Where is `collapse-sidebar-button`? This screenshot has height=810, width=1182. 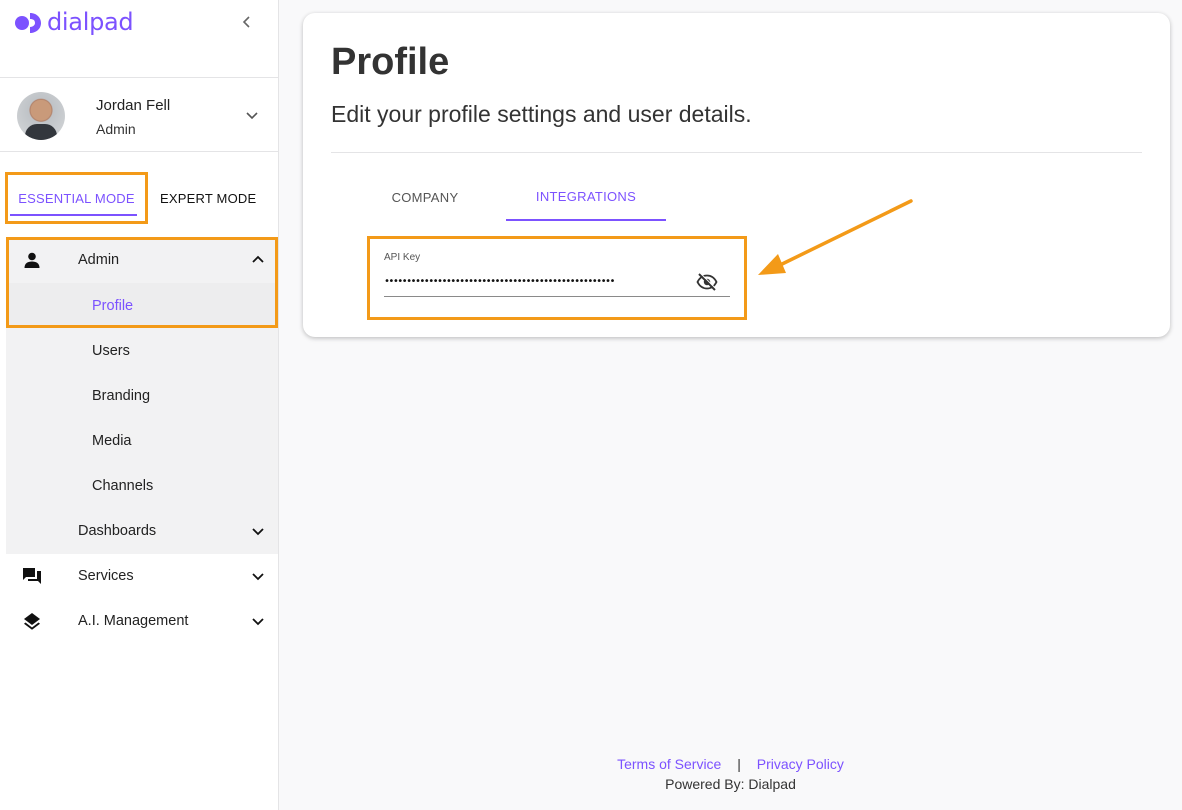 collapse-sidebar-button is located at coordinates (247, 22).